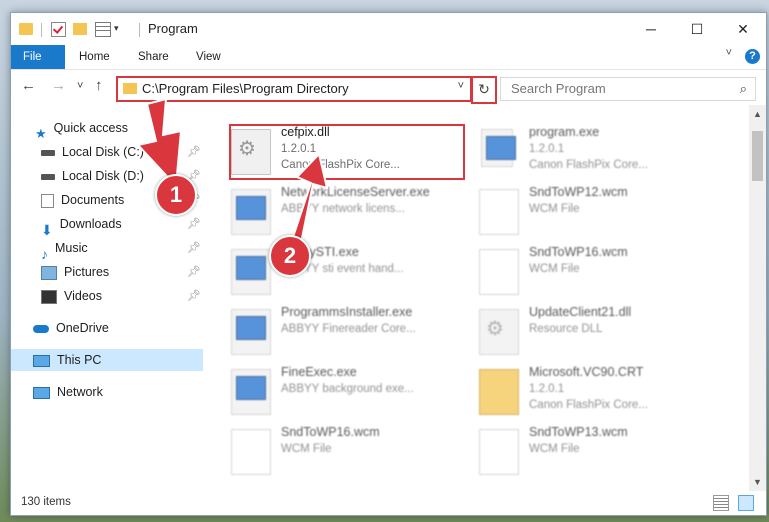 Image resolution: width=769 pixels, height=522 pixels. What do you see at coordinates (290, 256) in the screenshot?
I see `step-2-badge: 2` at bounding box center [290, 256].